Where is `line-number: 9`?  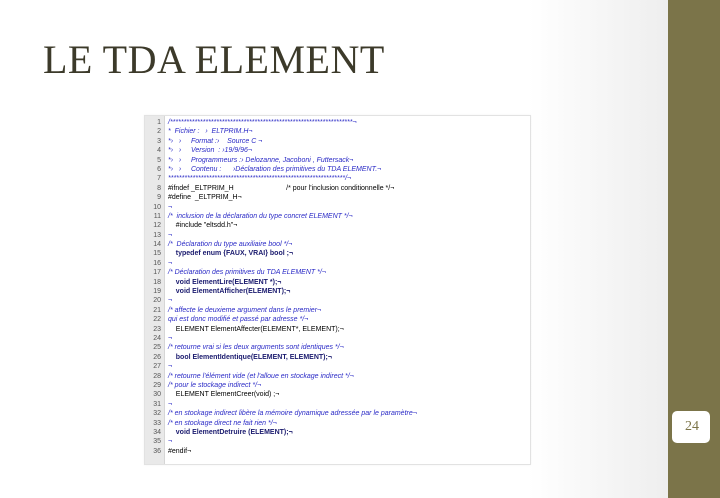
line-number: 9 is located at coordinates (159, 198).